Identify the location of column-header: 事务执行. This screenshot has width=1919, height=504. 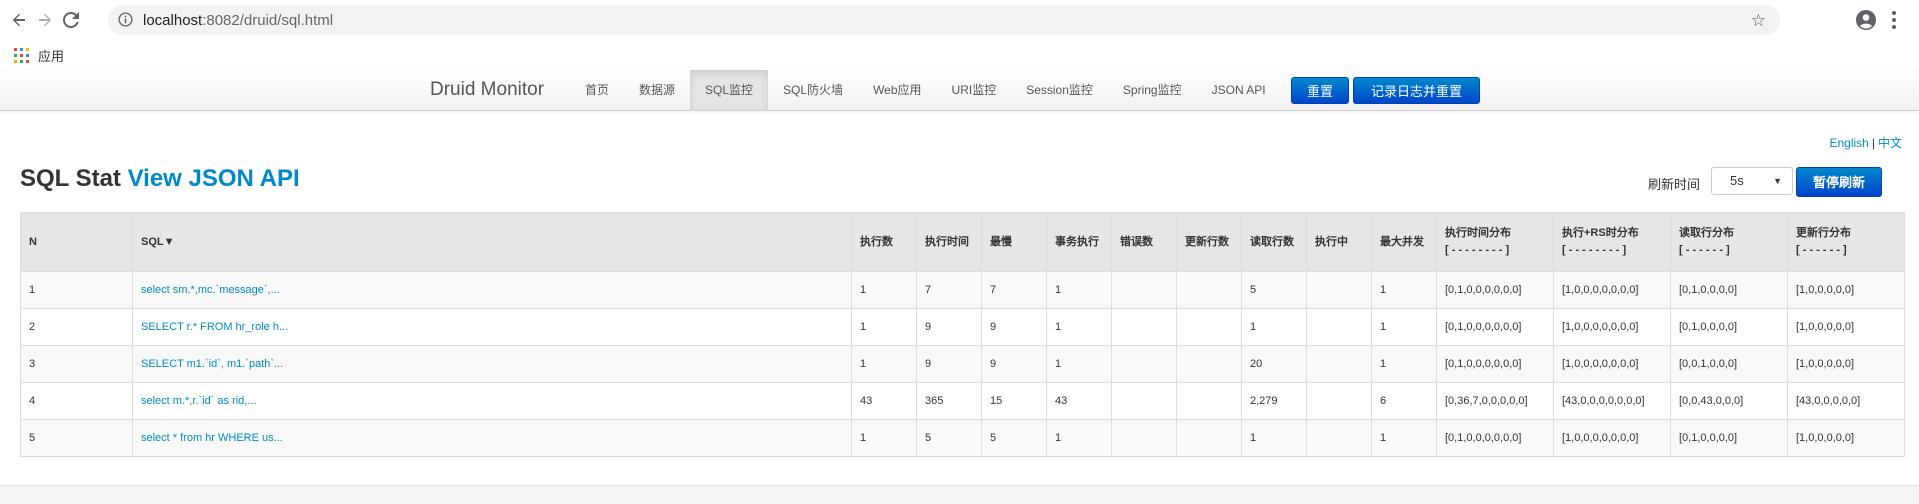
(1079, 242).